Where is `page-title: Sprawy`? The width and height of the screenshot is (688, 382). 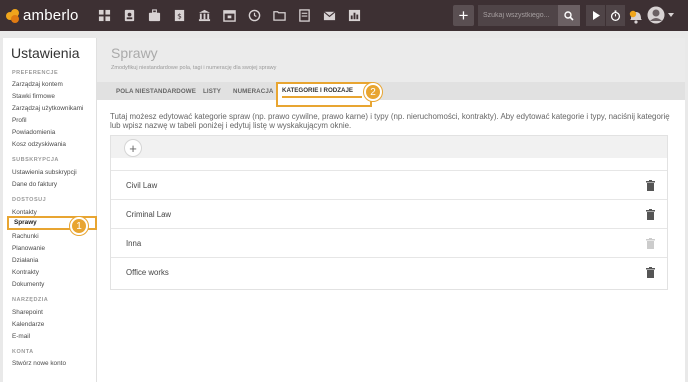
page-title: Sprawy is located at coordinates (134, 53).